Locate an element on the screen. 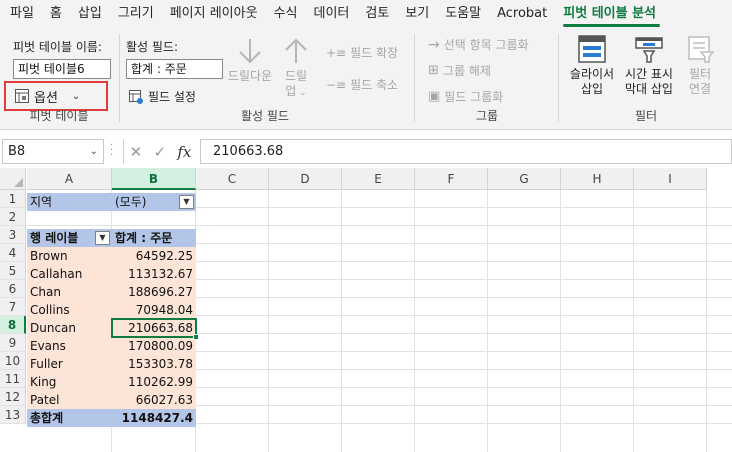 This screenshot has height=452, width=732. pivot-row-label: Callahan is located at coordinates (69, 274).